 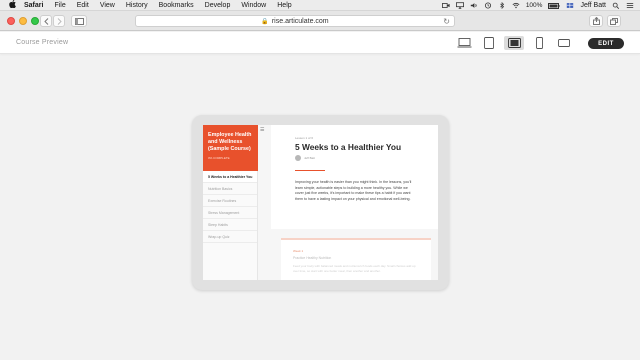 What do you see at coordinates (219, 158) in the screenshot?
I see `course-progress: 0% COMPLETE` at bounding box center [219, 158].